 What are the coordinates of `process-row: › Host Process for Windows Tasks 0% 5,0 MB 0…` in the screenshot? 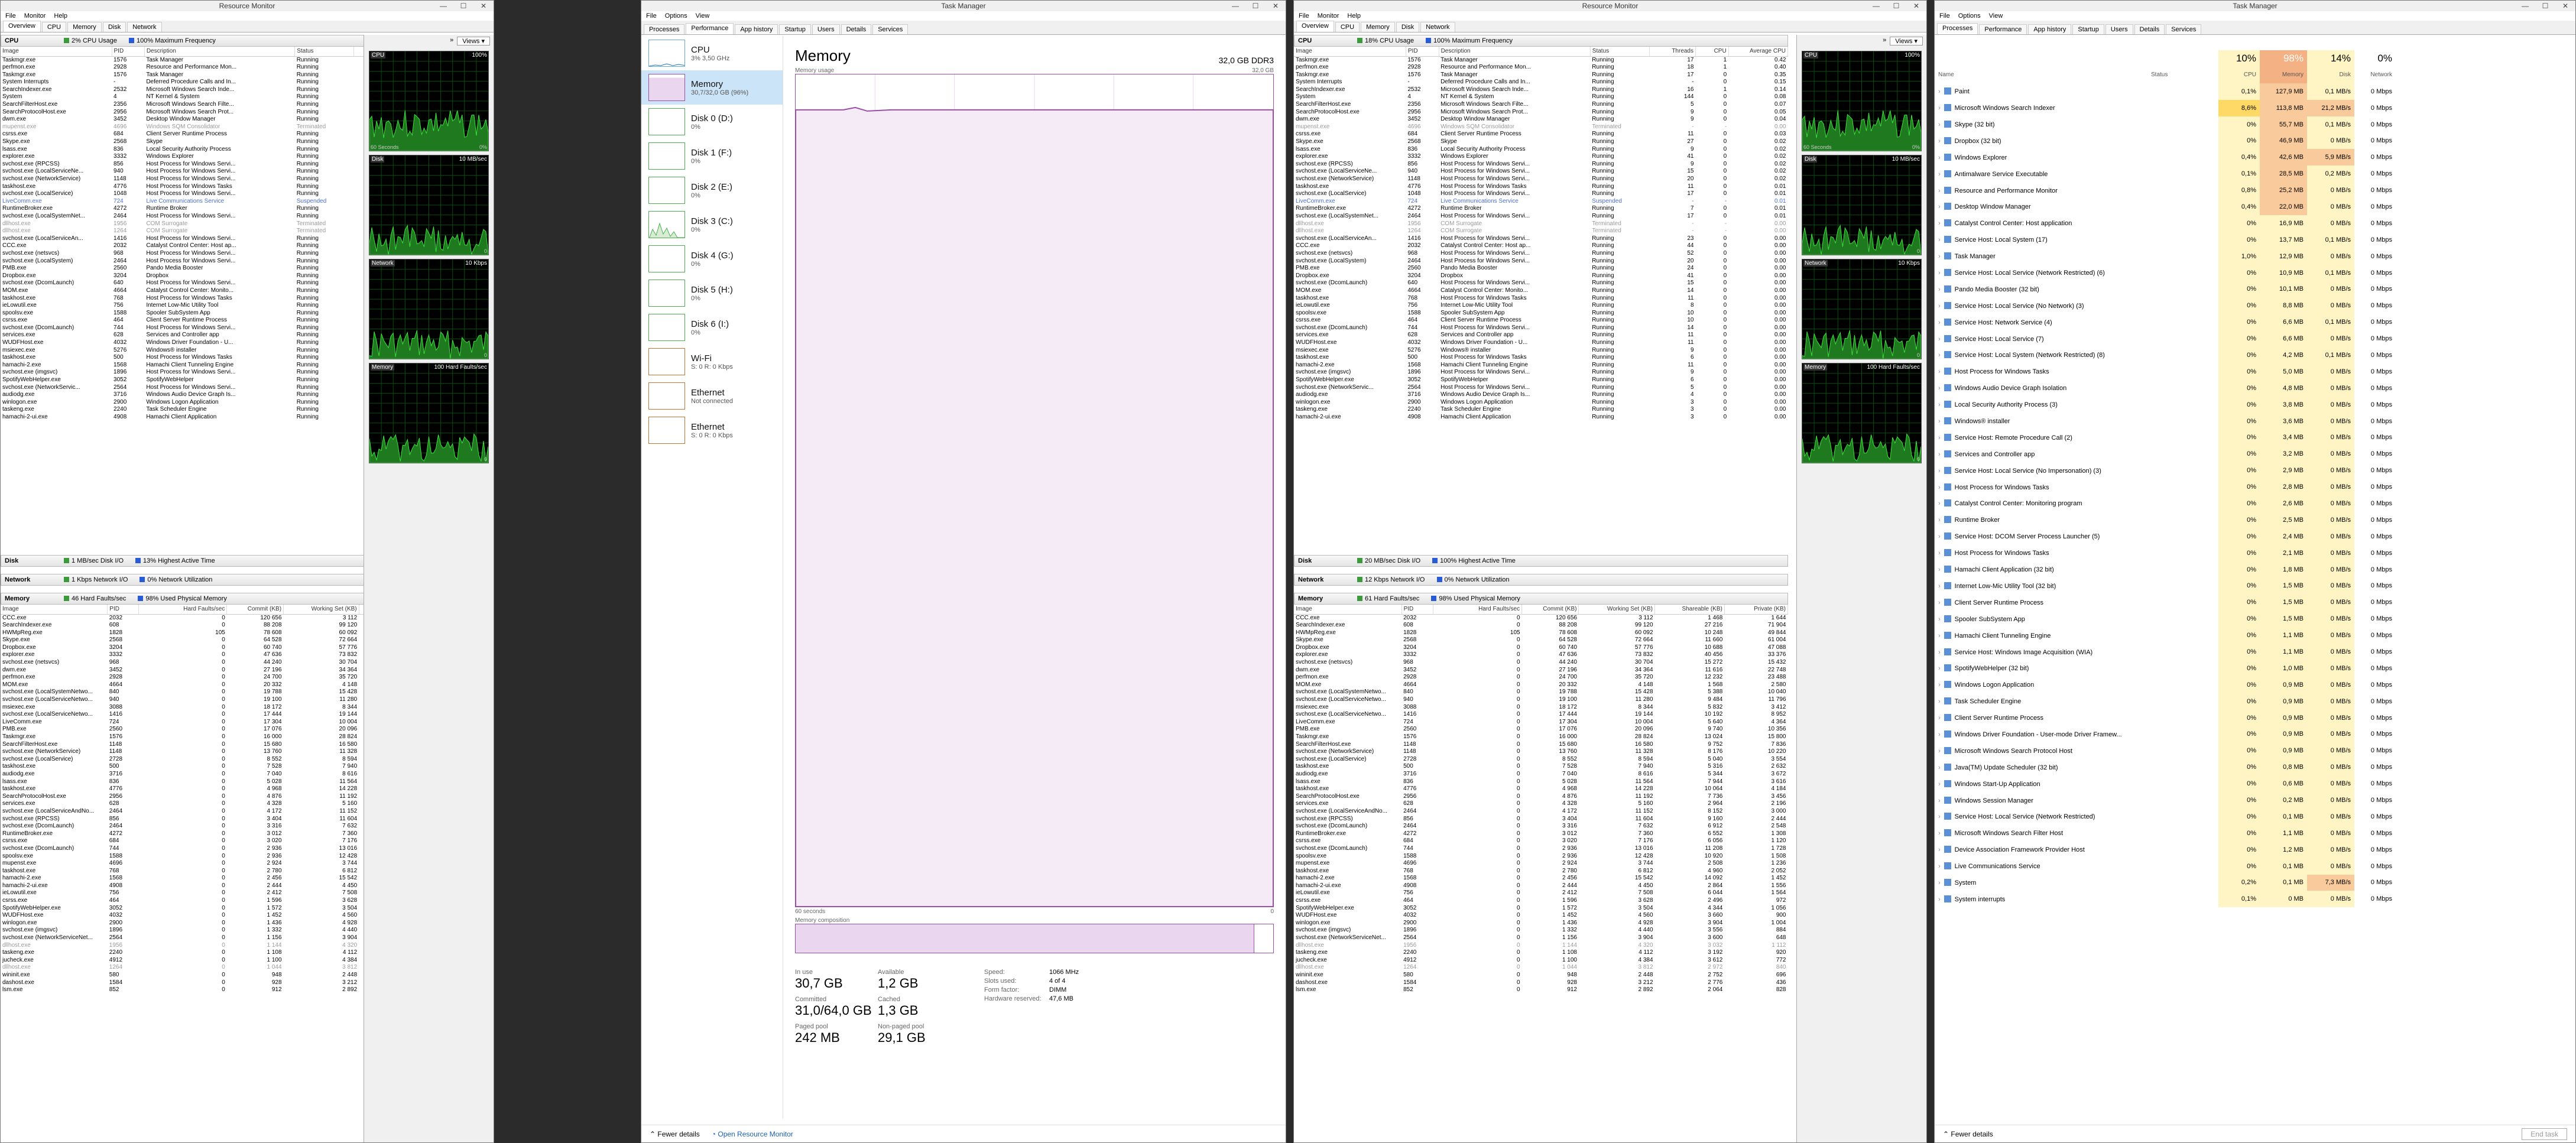 It's located at (2255, 371).